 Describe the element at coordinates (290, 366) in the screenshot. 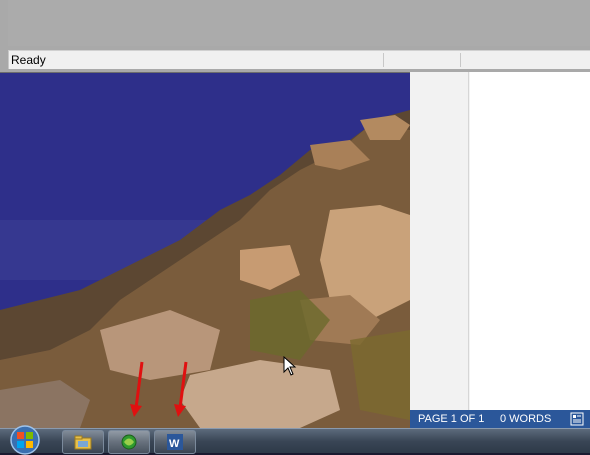

I see `mouse-cursor-icon` at that location.